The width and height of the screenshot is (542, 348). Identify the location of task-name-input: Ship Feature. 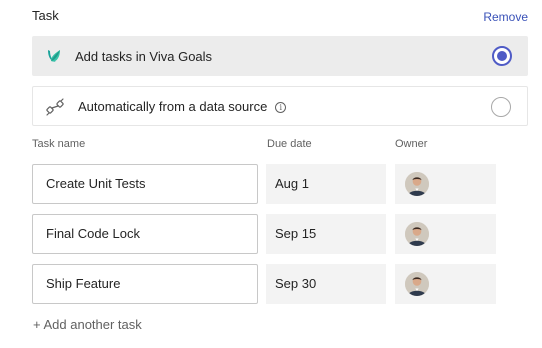
(145, 284).